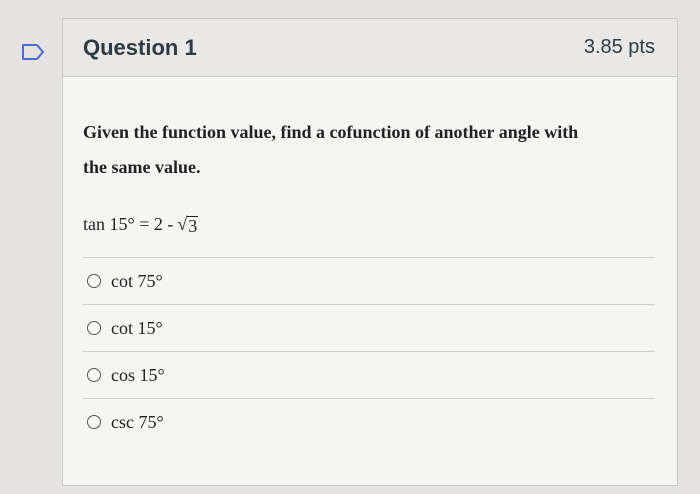 The image size is (700, 494). What do you see at coordinates (370, 48) in the screenshot?
I see `question-header: Question 1 3.85 pts` at bounding box center [370, 48].